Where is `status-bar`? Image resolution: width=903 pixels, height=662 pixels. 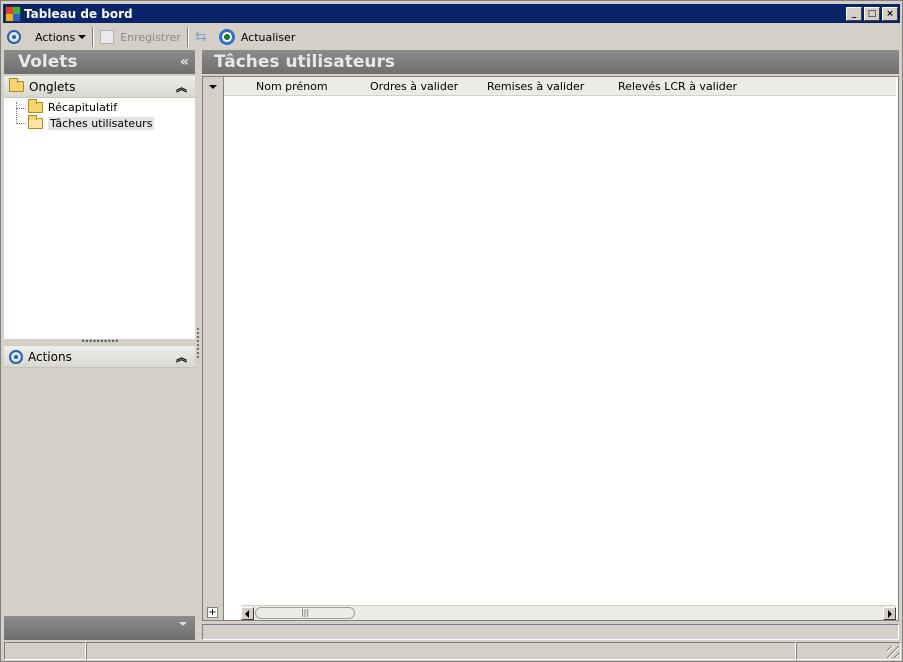 status-bar is located at coordinates (452, 651).